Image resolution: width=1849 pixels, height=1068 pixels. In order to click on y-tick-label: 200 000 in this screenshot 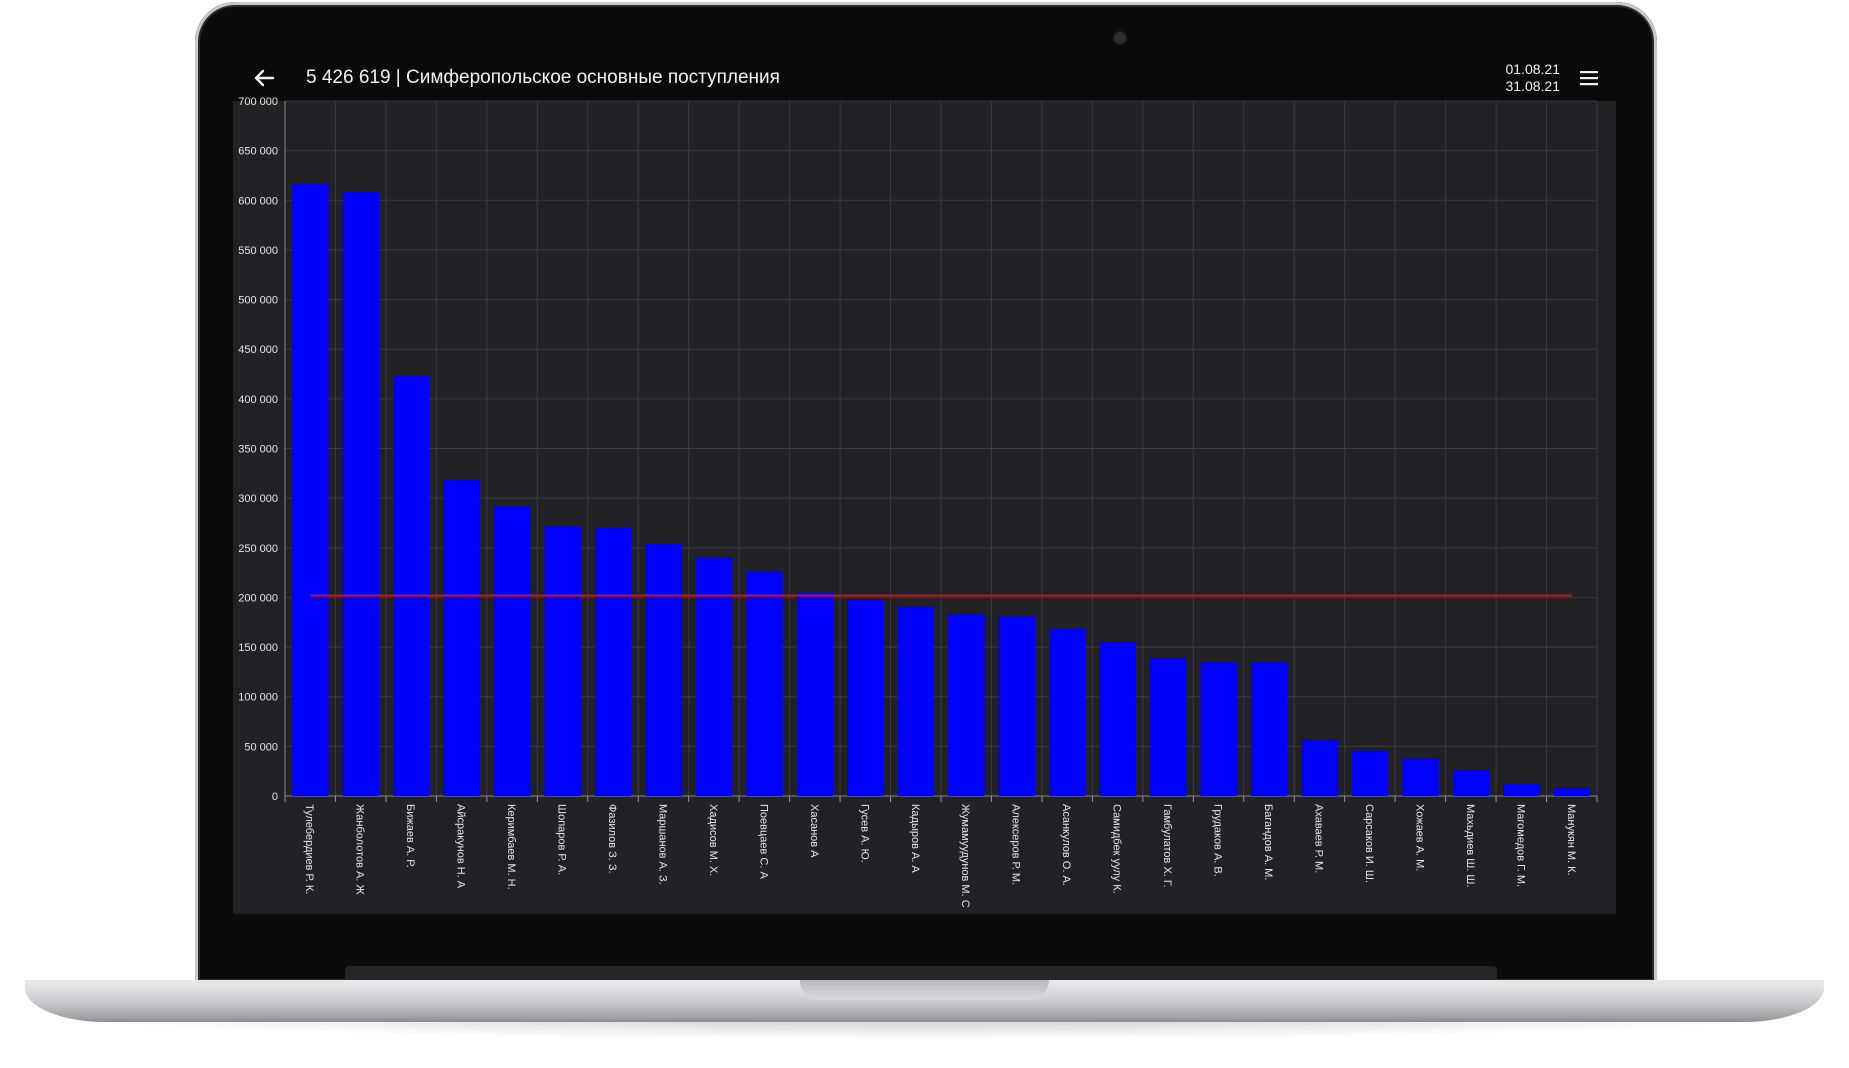, I will do `click(258, 598)`.